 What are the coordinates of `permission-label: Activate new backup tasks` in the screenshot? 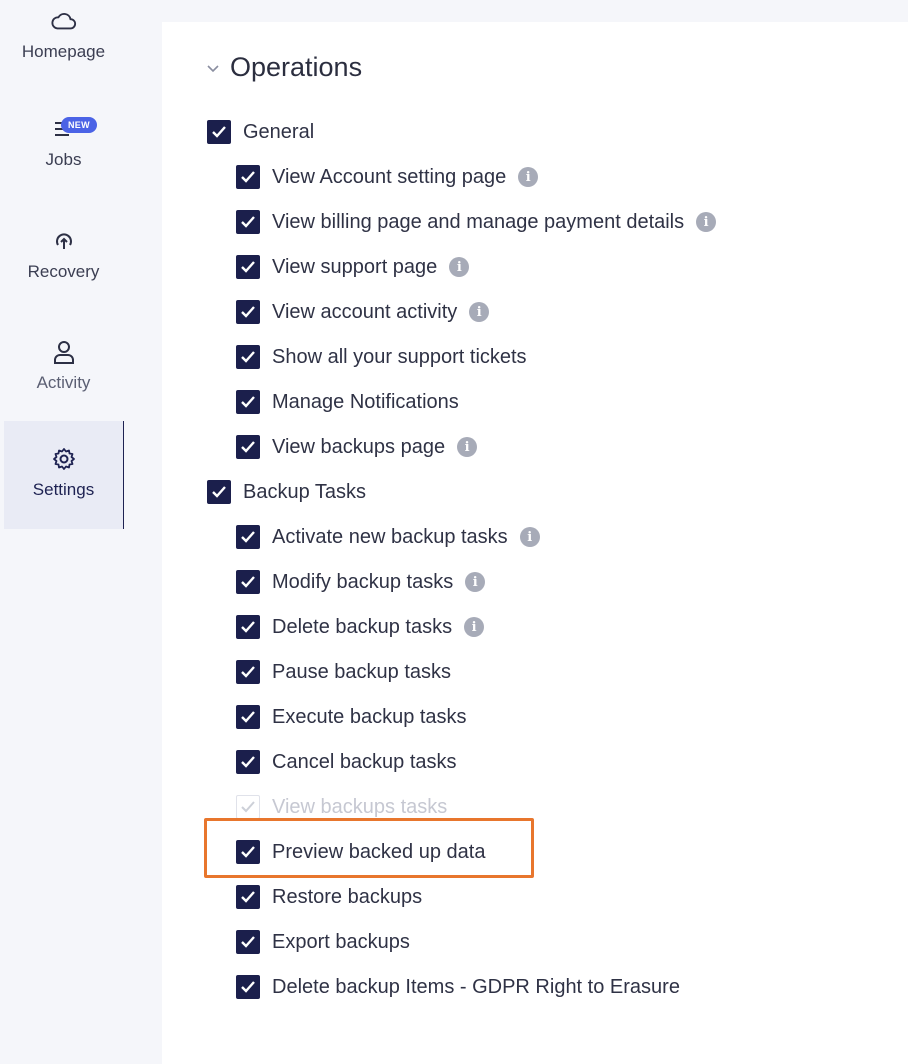 It's located at (390, 536).